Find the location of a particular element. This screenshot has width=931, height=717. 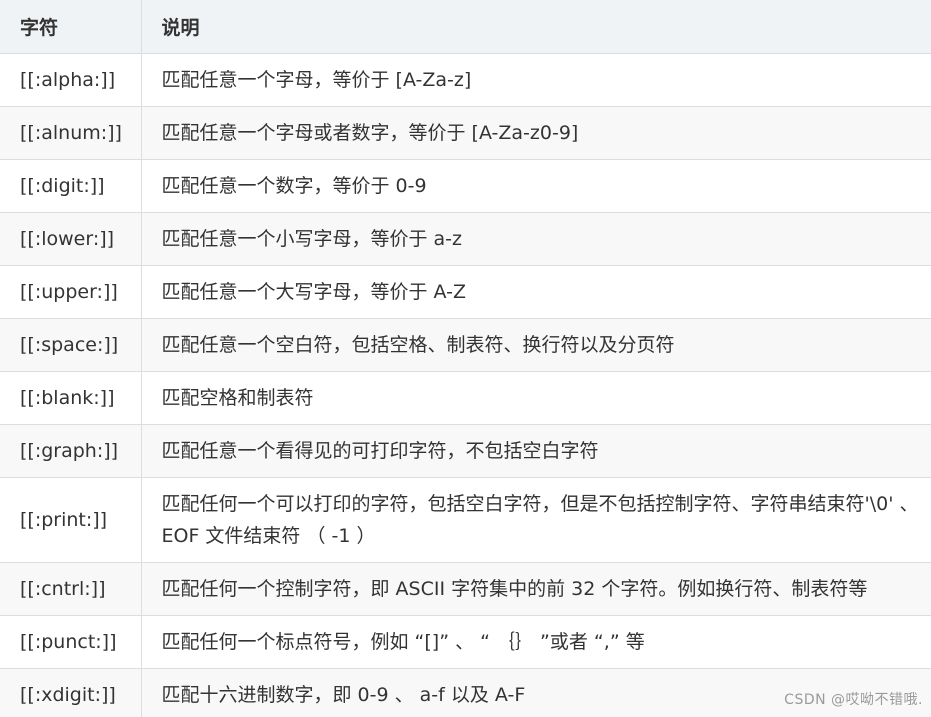

row-description: 匹配任何一个标点符号，例如 “[]” 、 “ ｛｝ ”或者 “,” 等 is located at coordinates (536, 642).